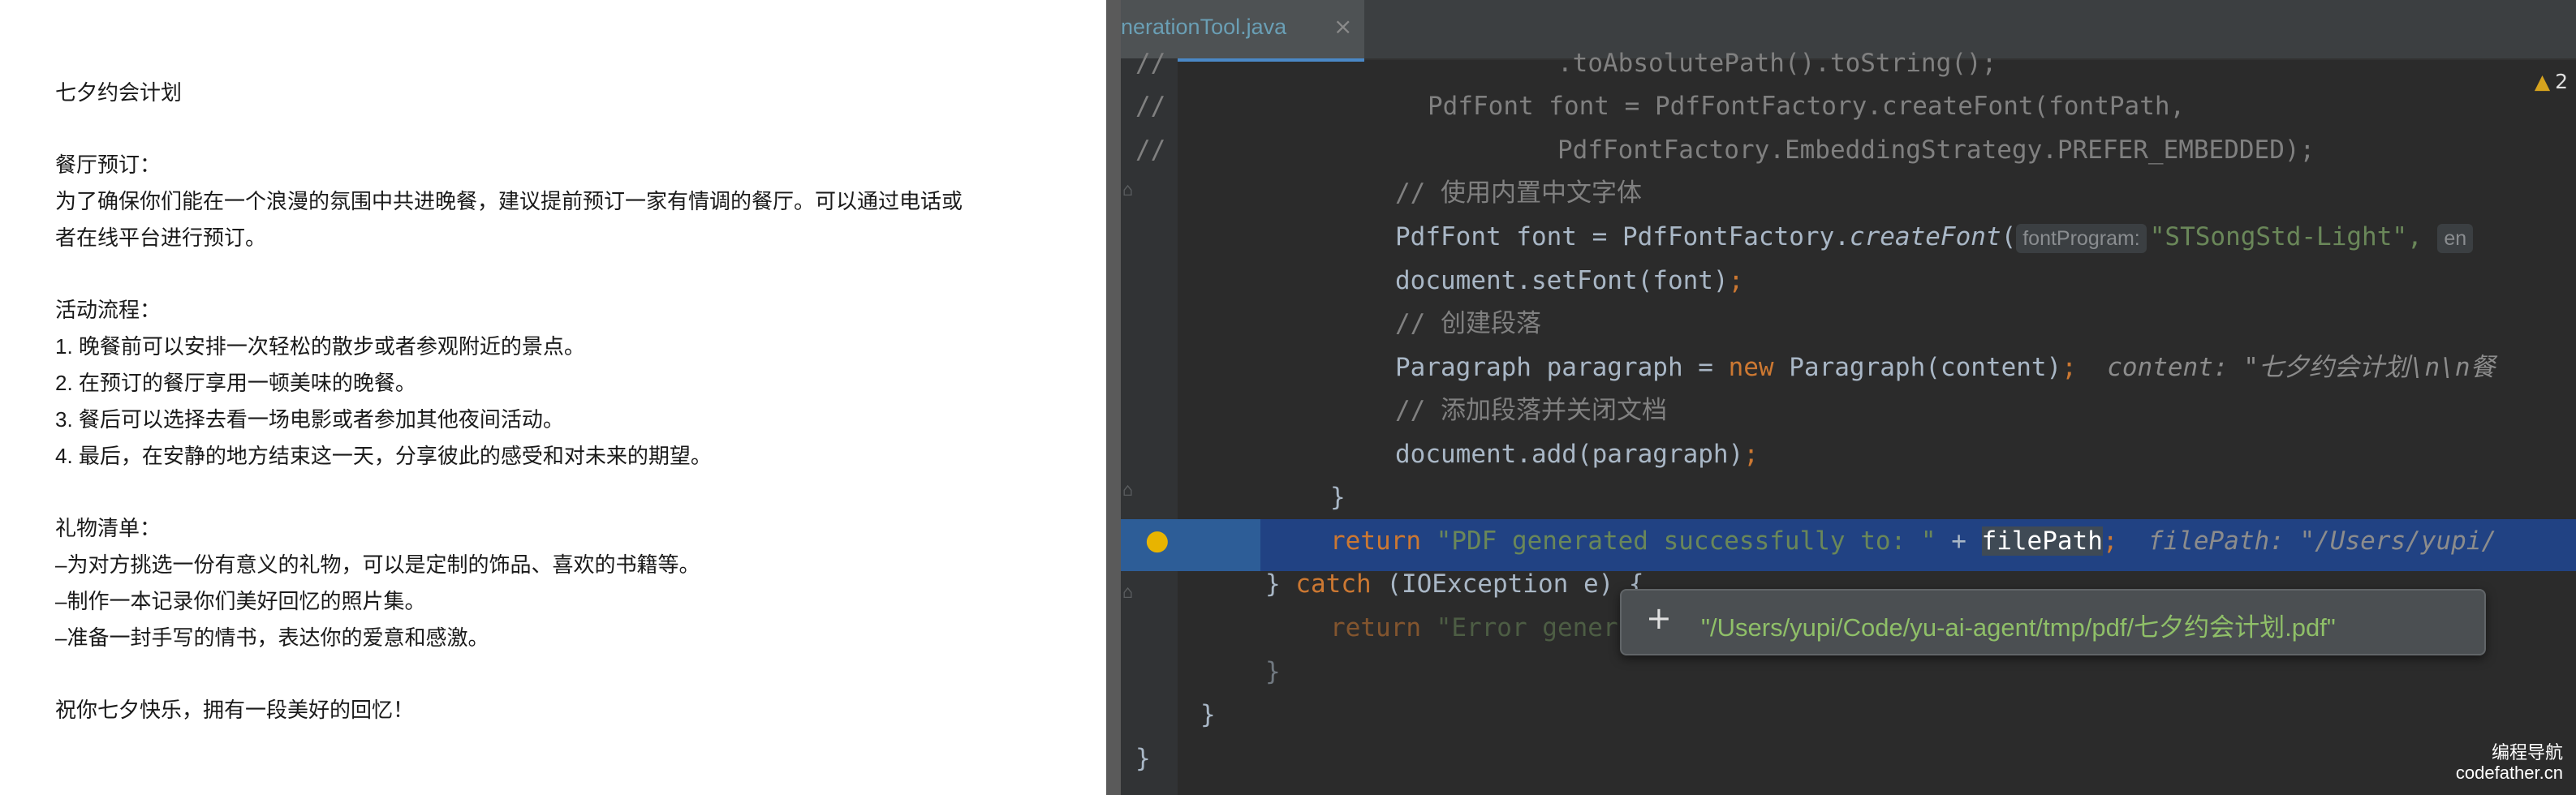  I want to click on doc-list-item: –制作一本记录你们美好回忆的照片集。, so click(241, 601).